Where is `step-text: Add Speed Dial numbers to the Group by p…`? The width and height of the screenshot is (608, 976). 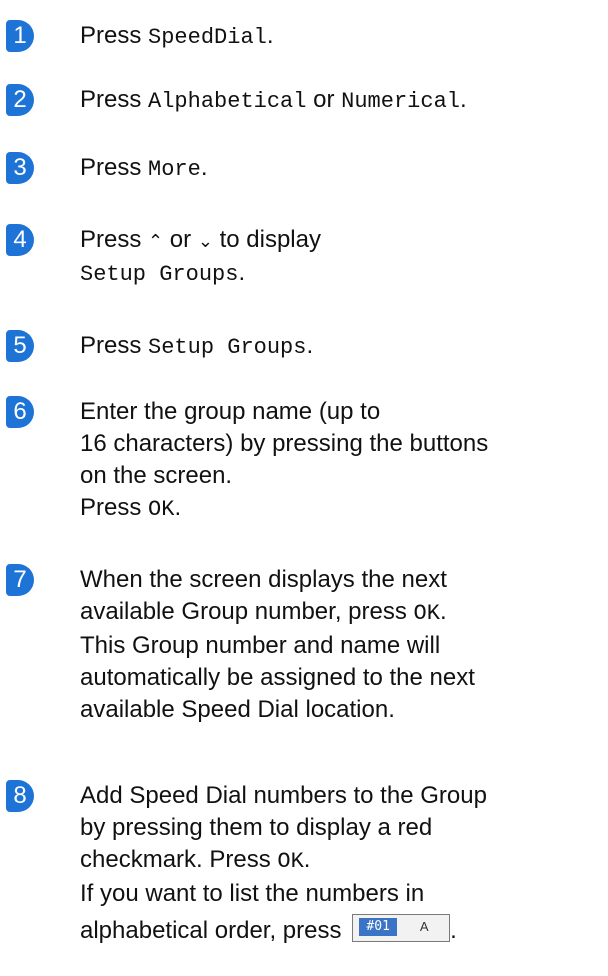 step-text: Add Speed Dial numbers to the Group by p… is located at coordinates (283, 863).